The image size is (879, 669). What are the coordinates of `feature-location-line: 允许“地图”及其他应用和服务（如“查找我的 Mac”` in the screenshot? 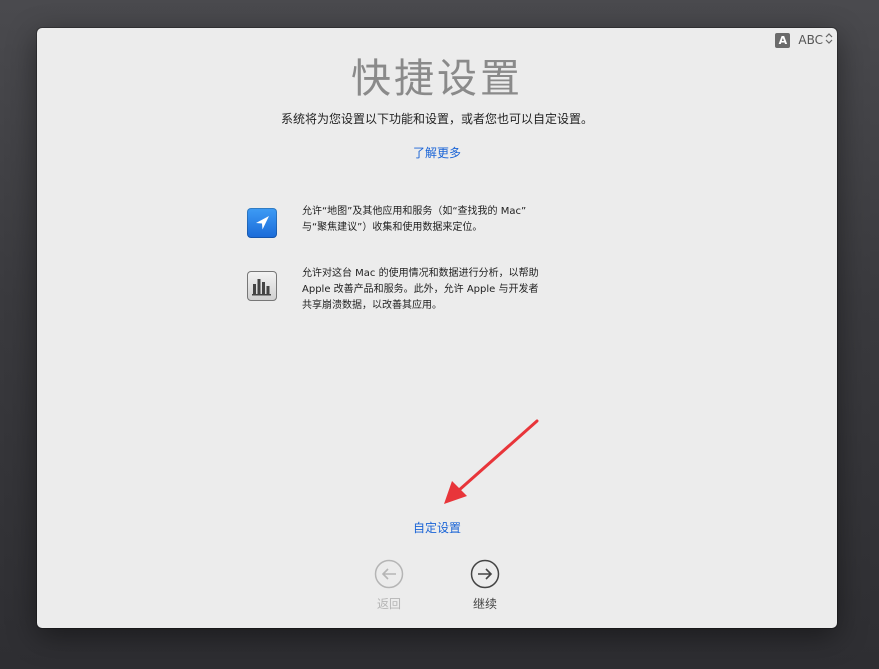 It's located at (414, 211).